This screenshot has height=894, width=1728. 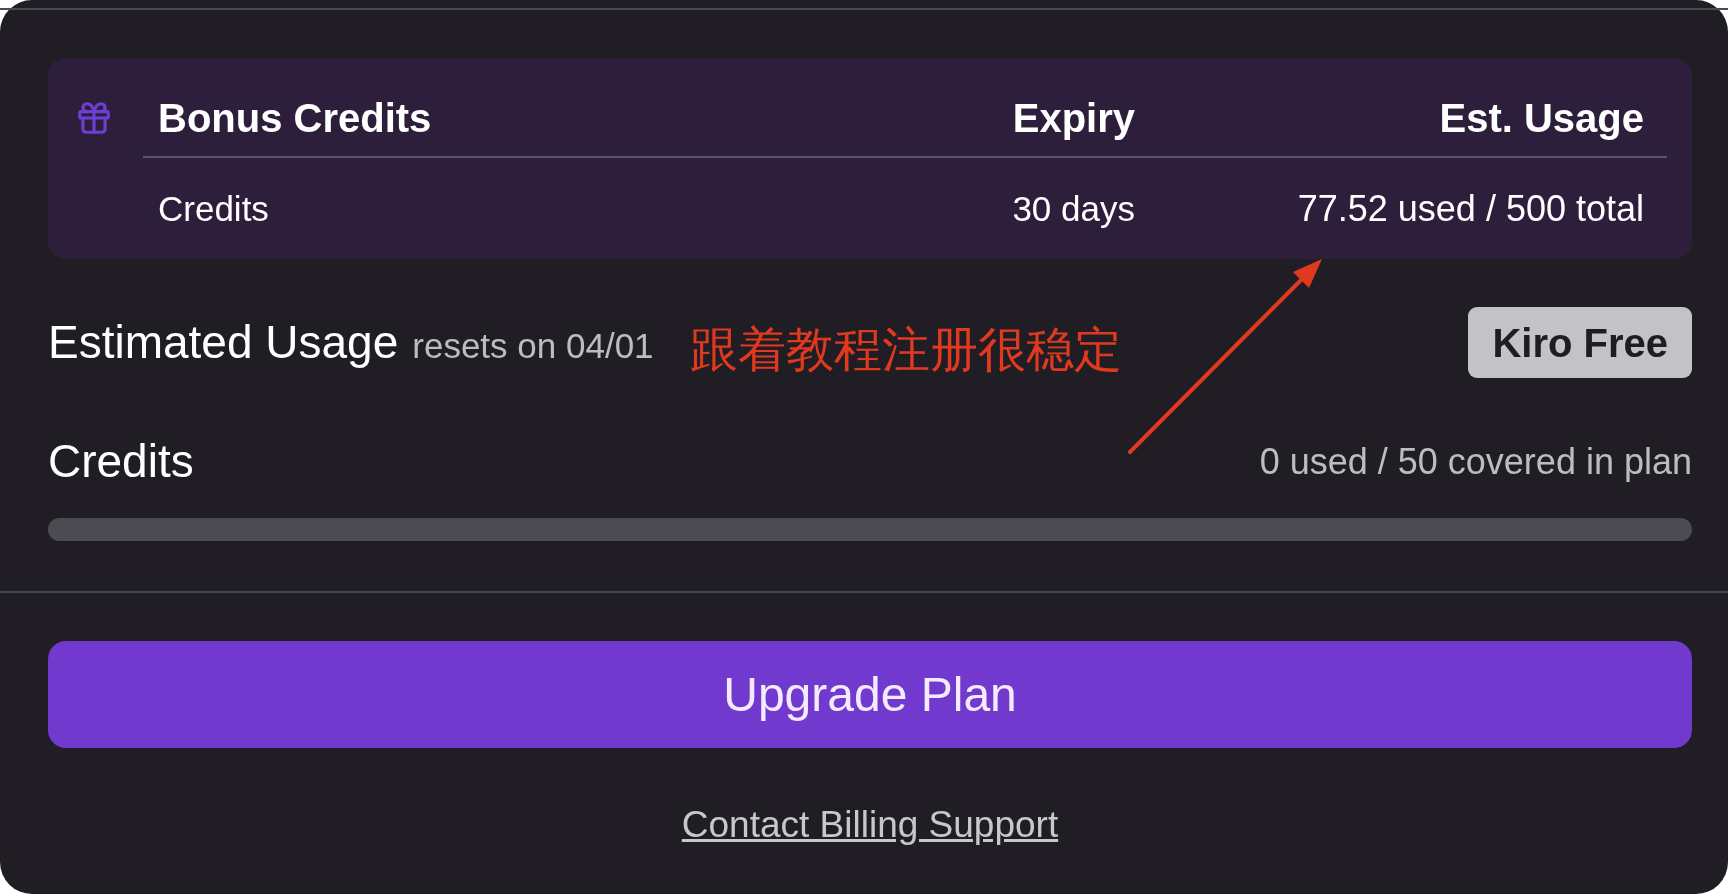 I want to click on billing-support-link: Contact Billing Support, so click(x=870, y=824).